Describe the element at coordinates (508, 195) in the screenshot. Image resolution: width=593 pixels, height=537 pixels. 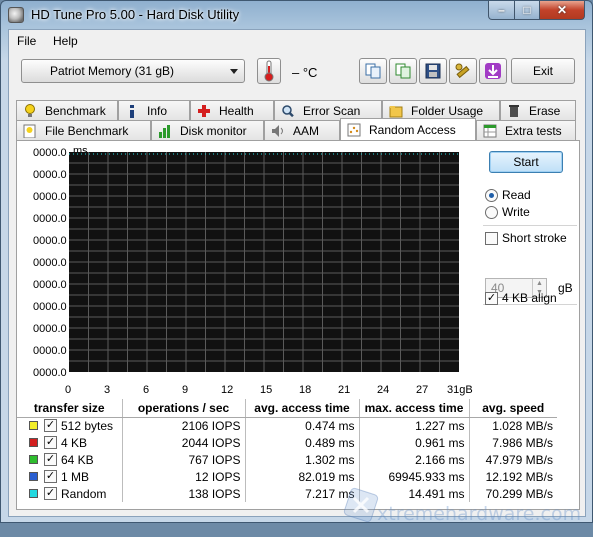
I see `read-option: Read` at that location.